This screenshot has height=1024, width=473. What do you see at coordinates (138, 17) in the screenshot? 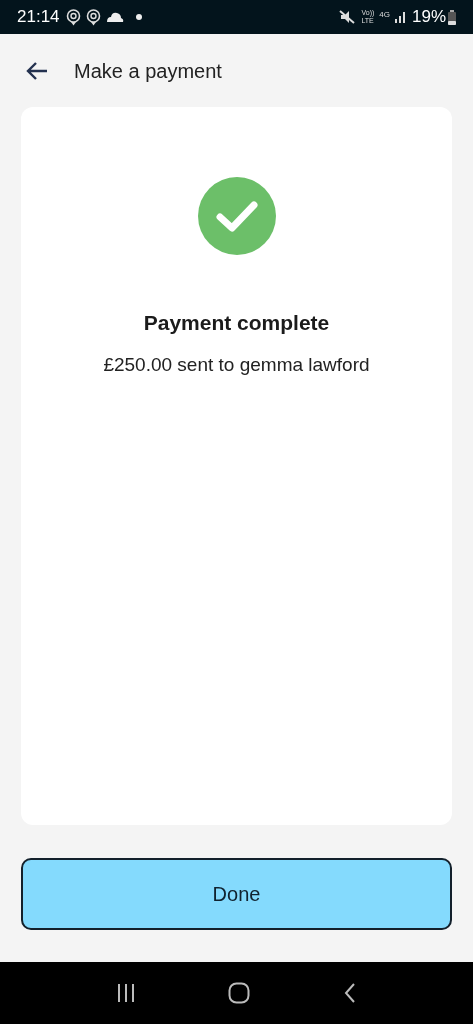
I see `dot-icon` at bounding box center [138, 17].